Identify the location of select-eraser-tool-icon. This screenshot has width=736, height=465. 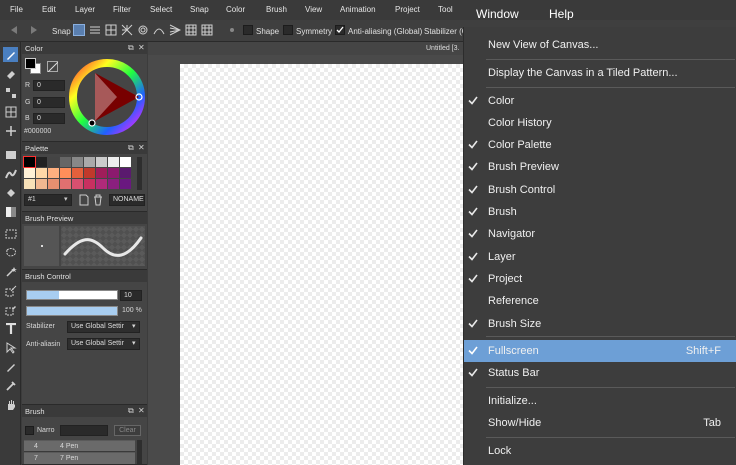
(10, 309).